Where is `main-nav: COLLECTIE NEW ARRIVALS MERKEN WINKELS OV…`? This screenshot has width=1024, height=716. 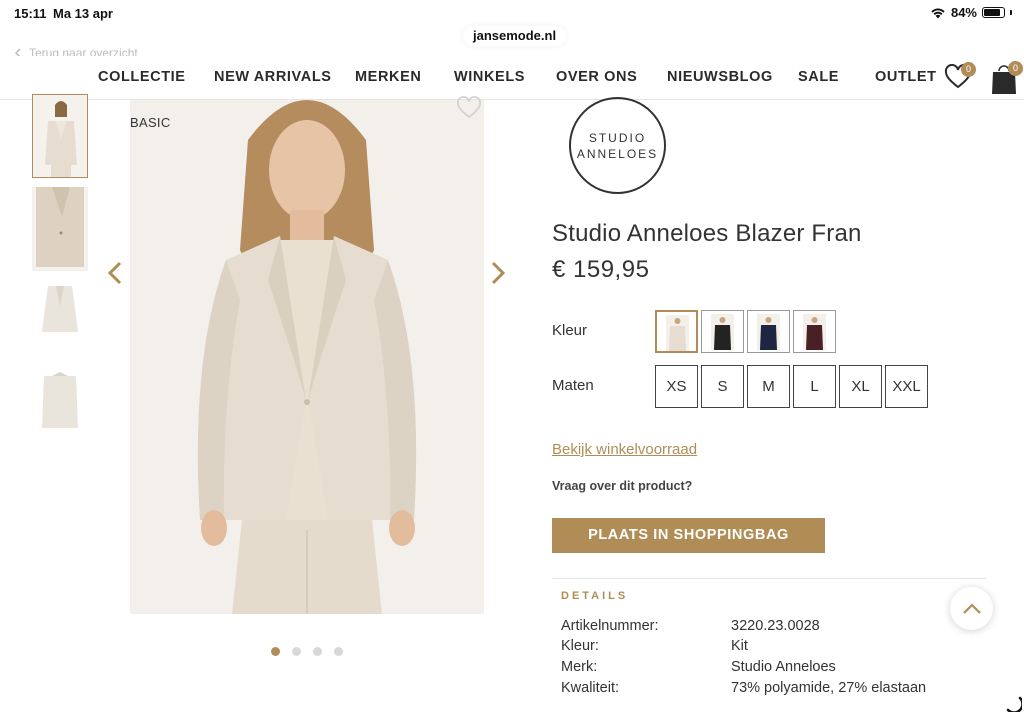
main-nav: COLLECTIE NEW ARRIVALS MERKEN WINKELS OV… is located at coordinates (512, 78).